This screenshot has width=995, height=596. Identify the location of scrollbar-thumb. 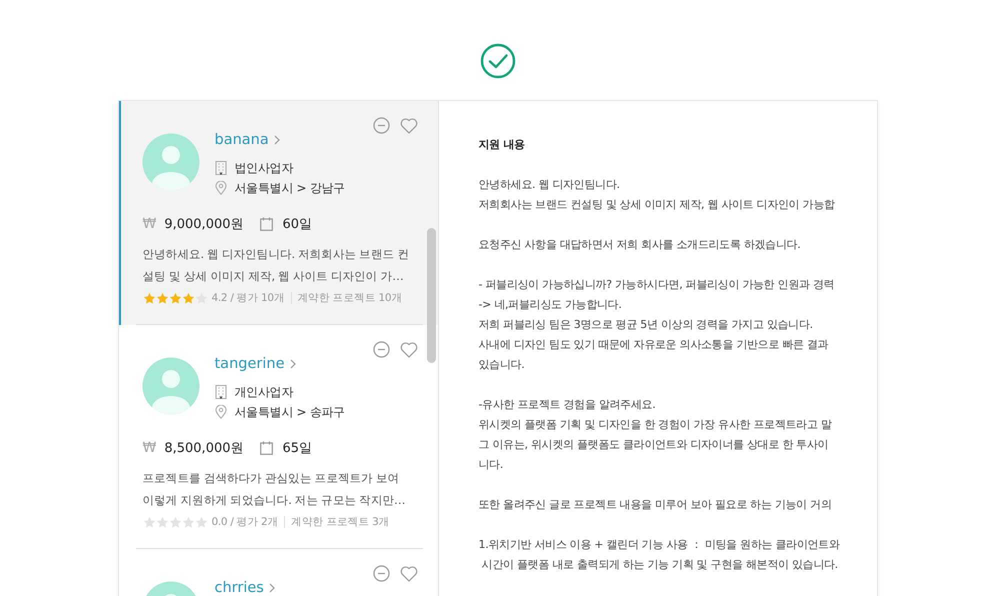
(431, 295).